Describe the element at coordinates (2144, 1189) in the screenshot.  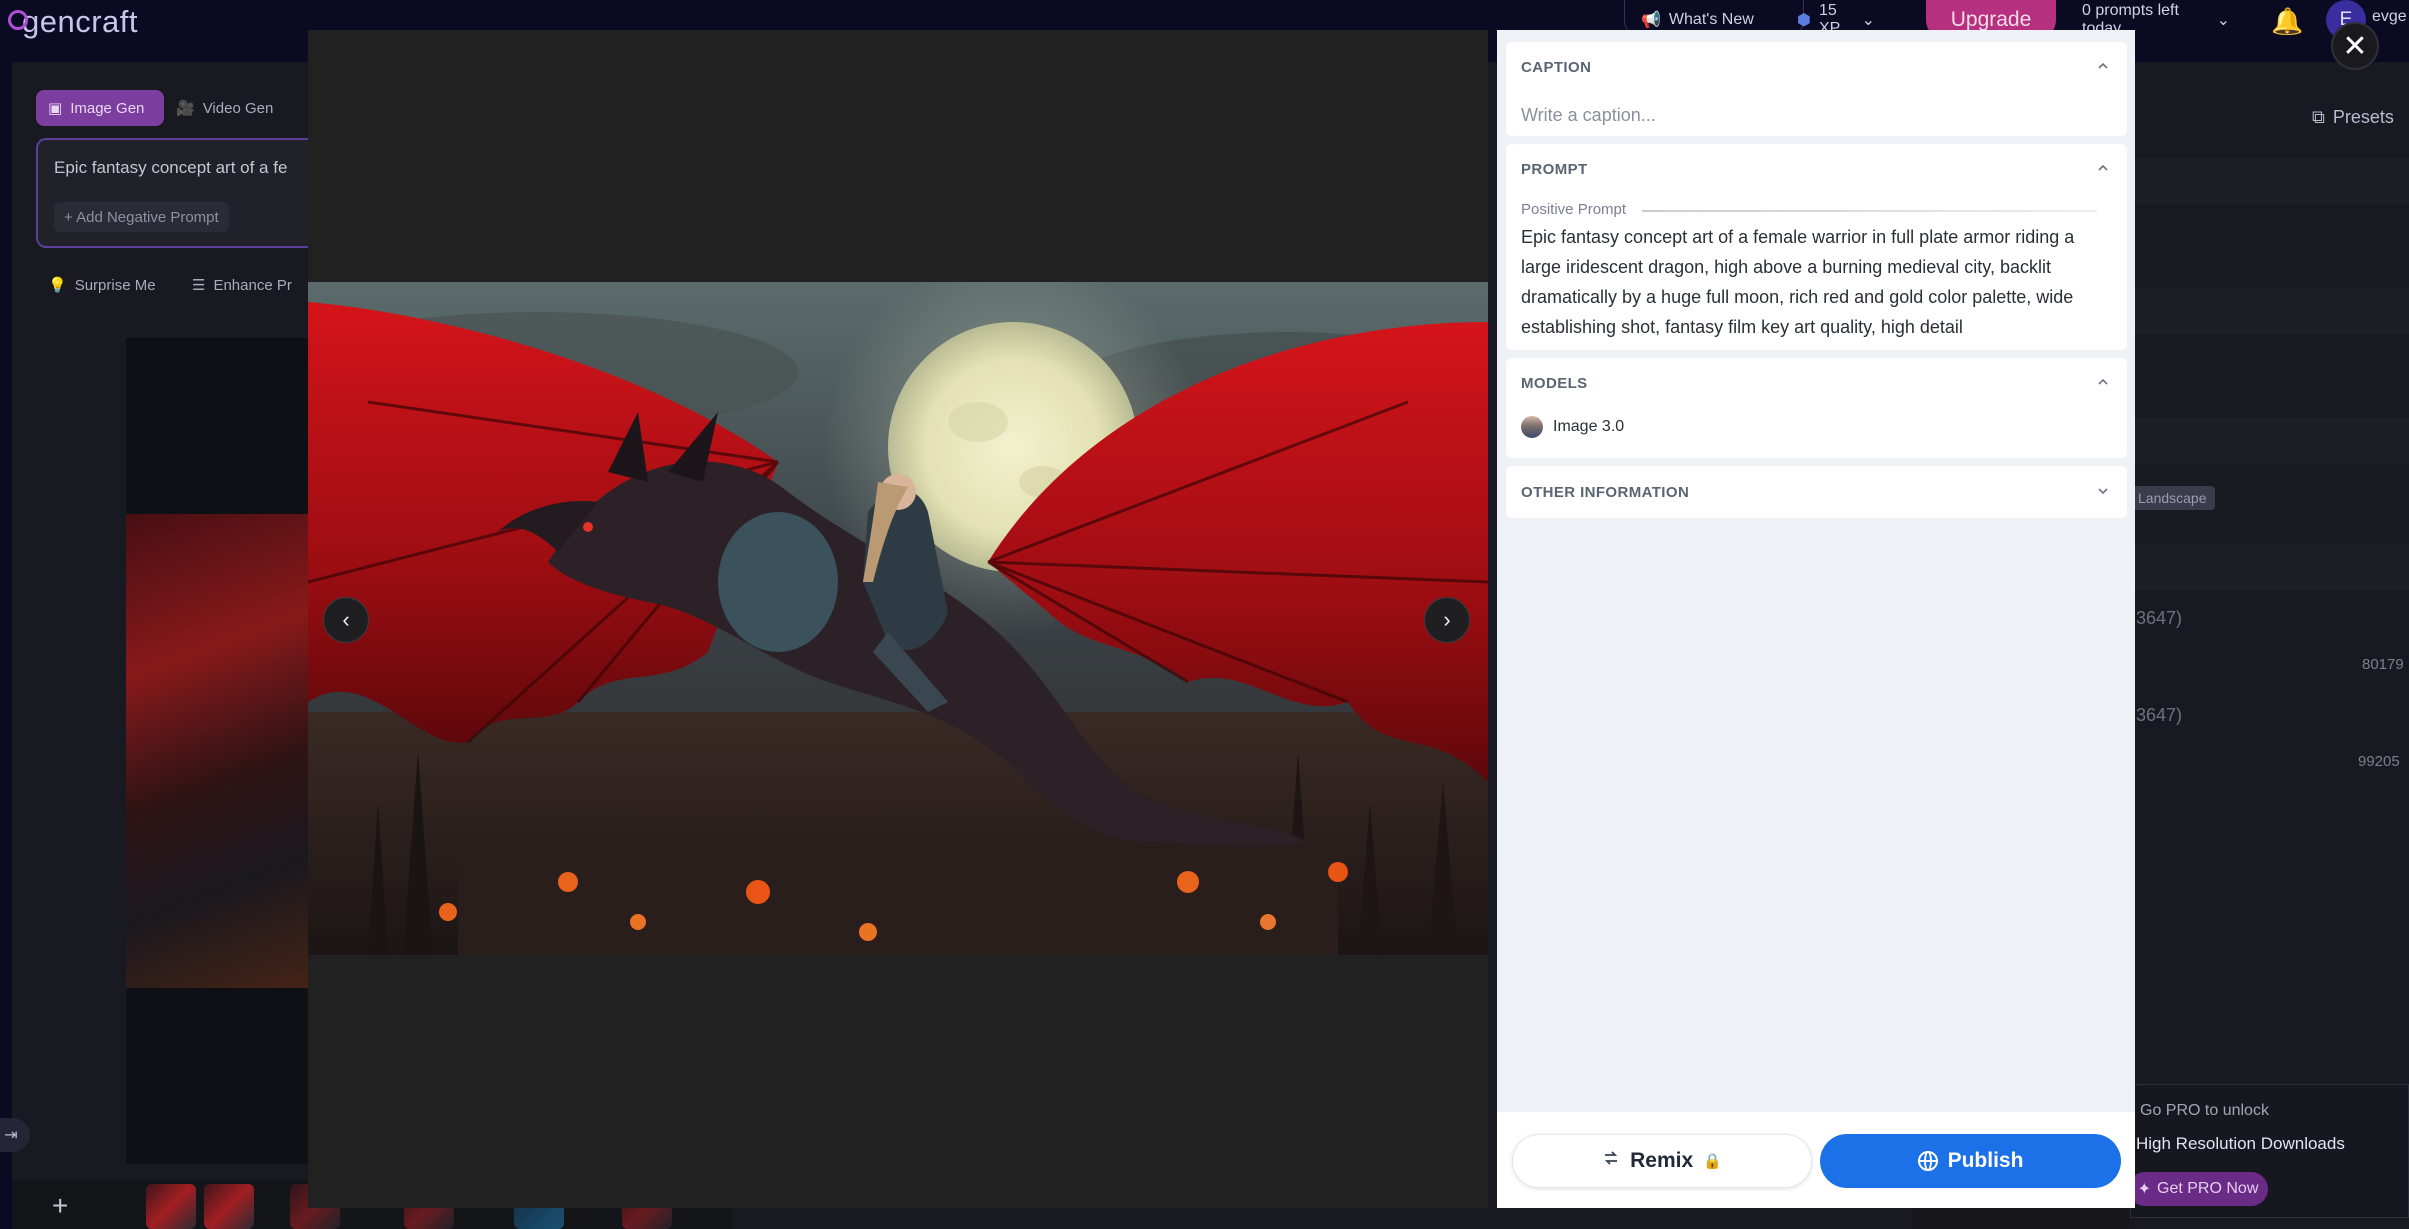
I see `sparkle-icon: ✦` at that location.